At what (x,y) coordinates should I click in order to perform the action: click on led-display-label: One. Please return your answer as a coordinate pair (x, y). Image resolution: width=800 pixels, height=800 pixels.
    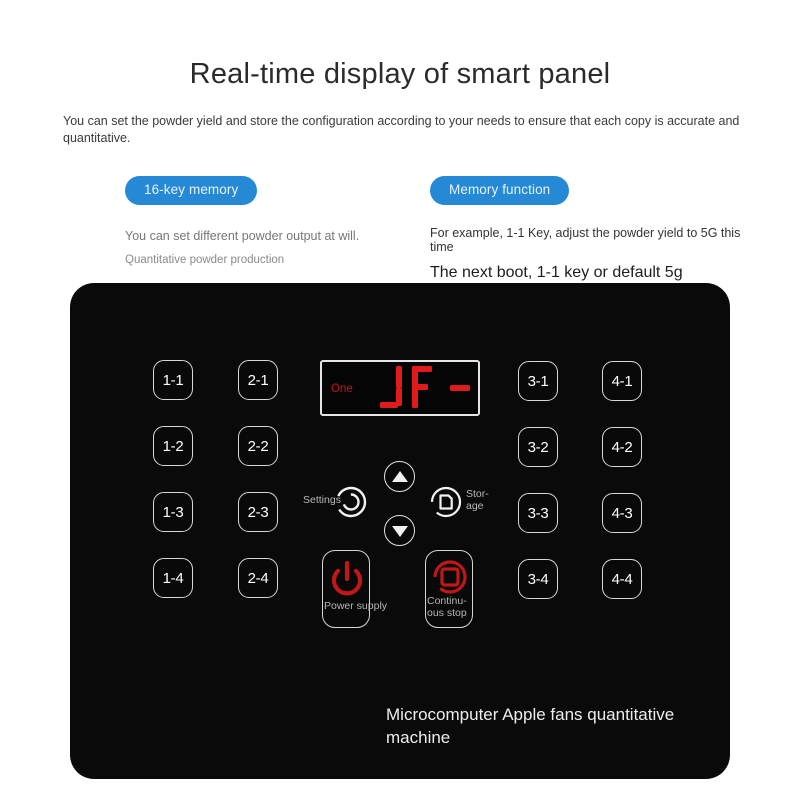
    Looking at the image, I should click on (342, 389).